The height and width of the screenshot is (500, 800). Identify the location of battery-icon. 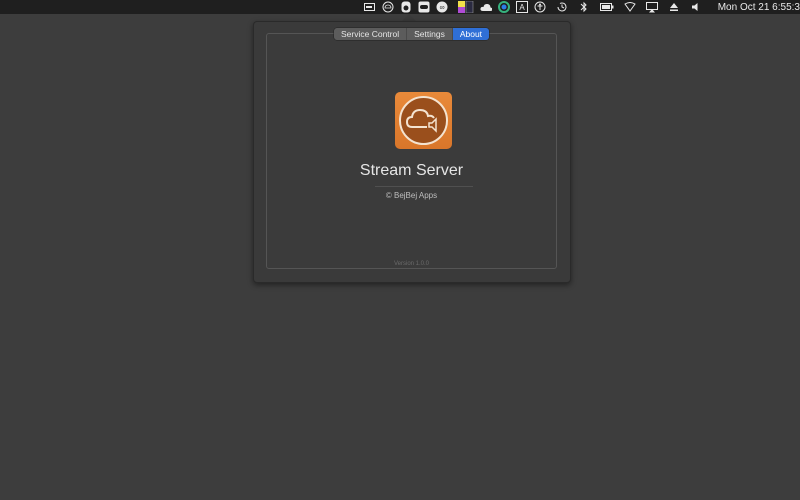
(606, 7).